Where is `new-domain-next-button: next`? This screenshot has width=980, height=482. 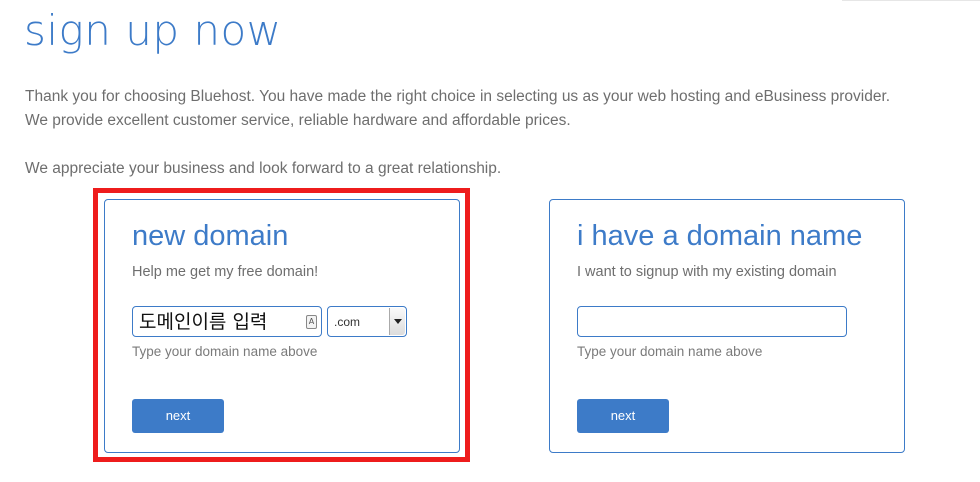 new-domain-next-button: next is located at coordinates (178, 416).